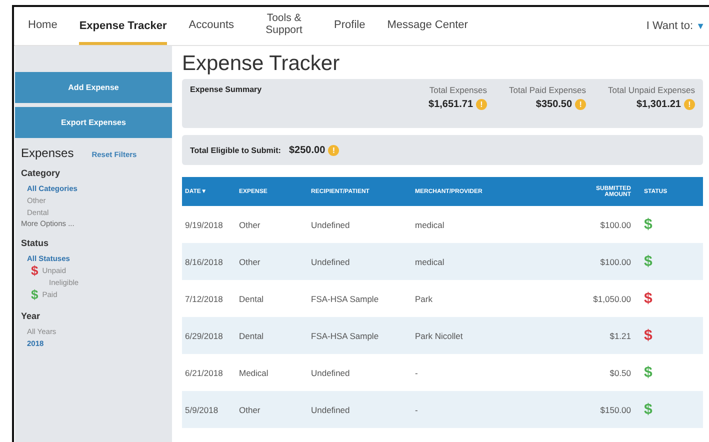 This screenshot has width=709, height=442. Describe the element at coordinates (350, 26) in the screenshot. I see `nav-tab: Profile` at that location.